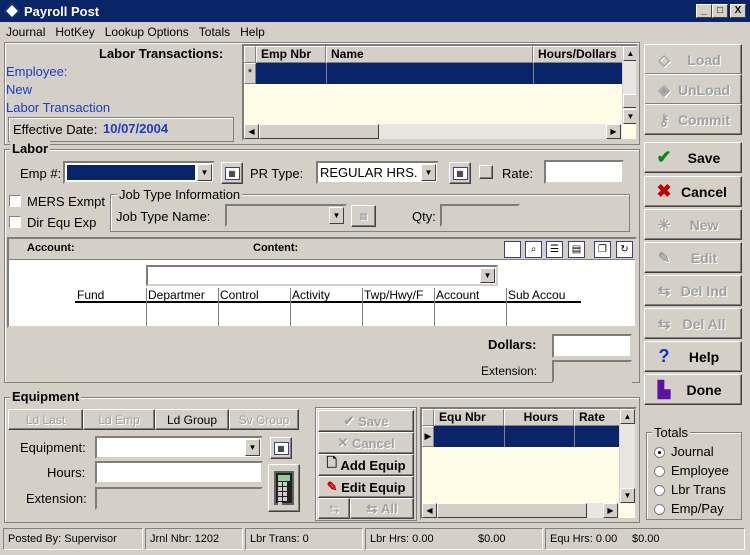 The image size is (750, 555). Describe the element at coordinates (602, 249) in the screenshot. I see `copy-account-icon: ❐` at that location.